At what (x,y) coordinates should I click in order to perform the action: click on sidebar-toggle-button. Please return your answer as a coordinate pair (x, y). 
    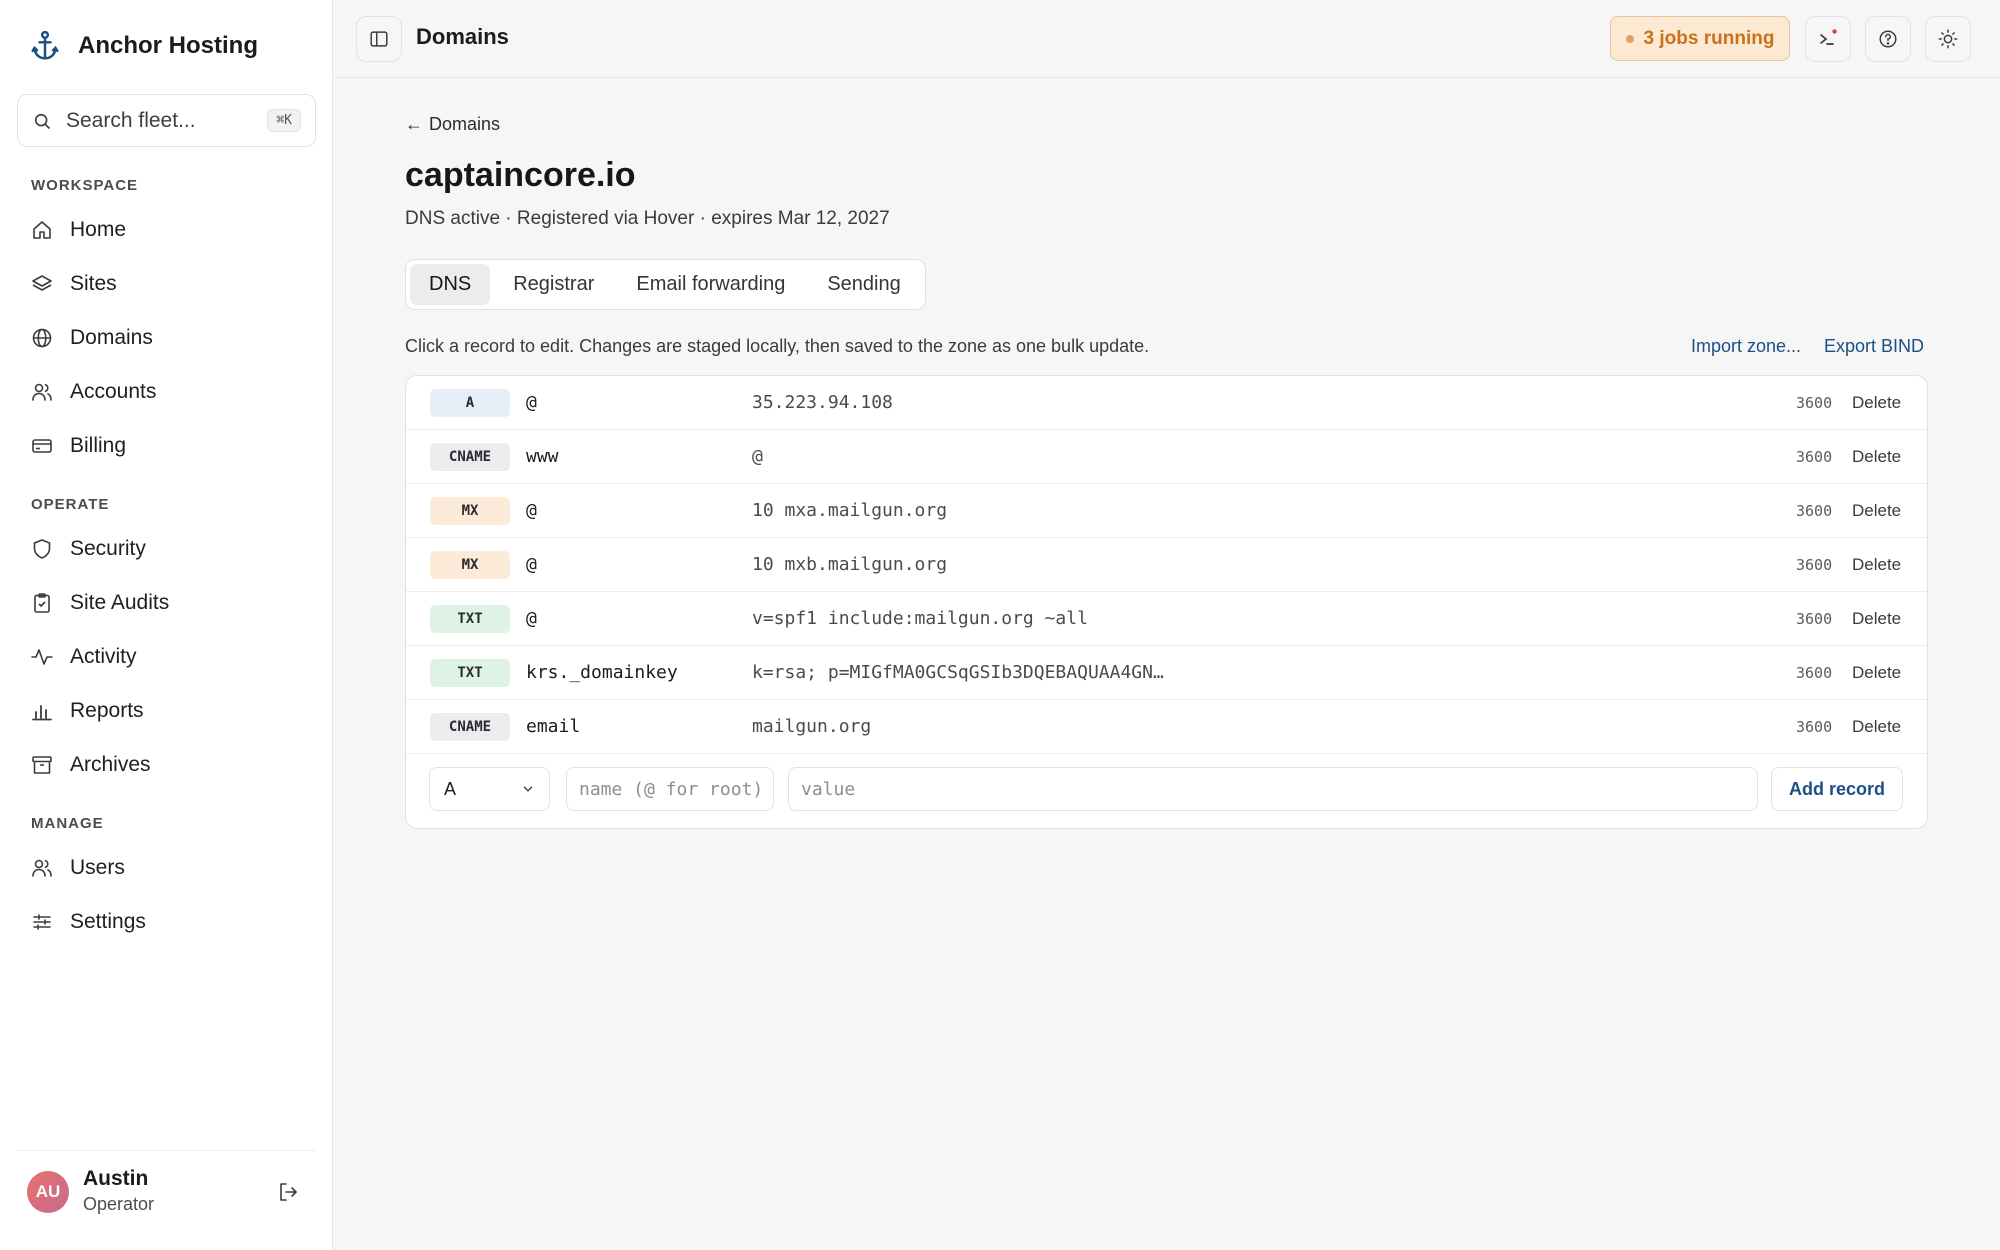
    Looking at the image, I should click on (379, 39).